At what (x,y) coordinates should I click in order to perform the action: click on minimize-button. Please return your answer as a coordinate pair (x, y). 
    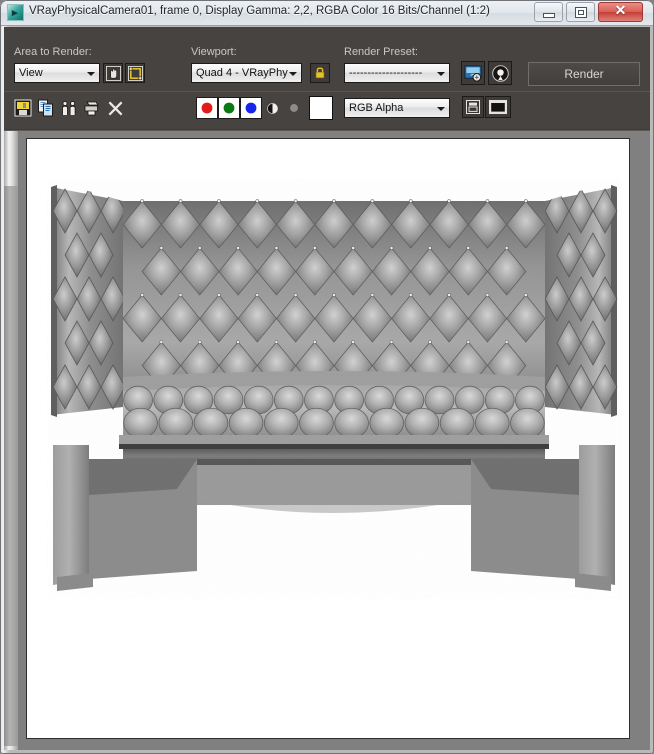
    Looking at the image, I should click on (548, 12).